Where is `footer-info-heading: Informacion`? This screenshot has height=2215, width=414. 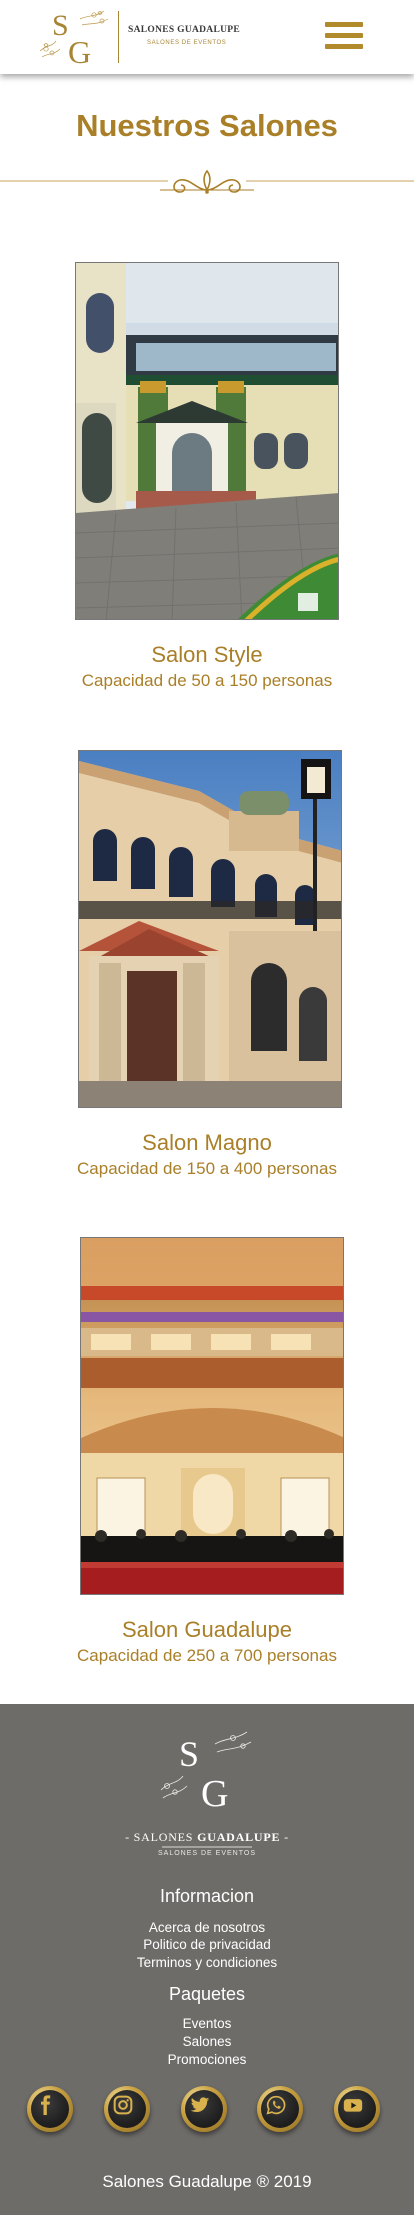 footer-info-heading: Informacion is located at coordinates (207, 1896).